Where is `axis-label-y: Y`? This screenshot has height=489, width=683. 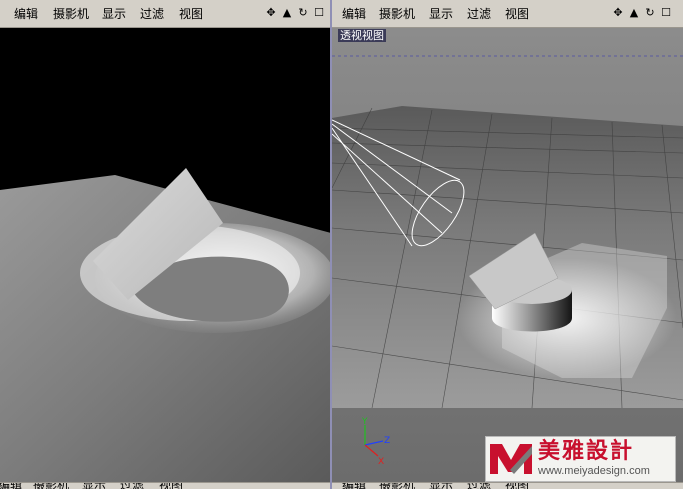 axis-label-y: Y is located at coordinates (364, 422).